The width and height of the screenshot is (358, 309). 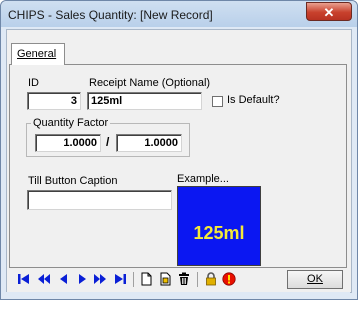 I want to click on close-icon: ✕, so click(x=329, y=12).